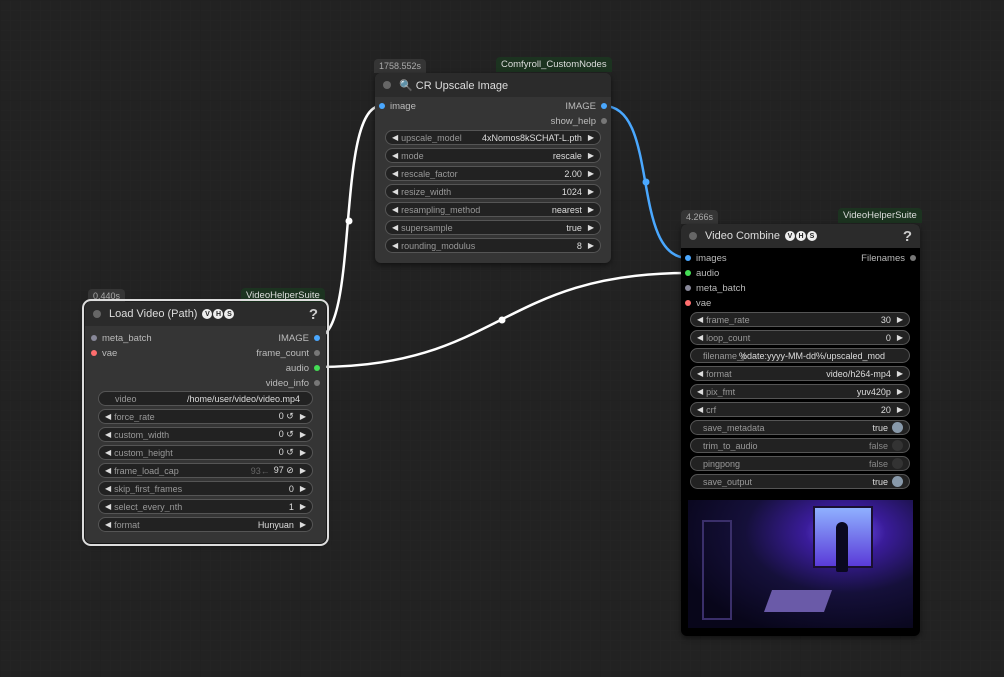 The width and height of the screenshot is (1004, 677). Describe the element at coordinates (205, 470) in the screenshot. I see `widget-frame-load-cap: ◀ frame_load_cap 93← 97 ⊘ ▶` at that location.